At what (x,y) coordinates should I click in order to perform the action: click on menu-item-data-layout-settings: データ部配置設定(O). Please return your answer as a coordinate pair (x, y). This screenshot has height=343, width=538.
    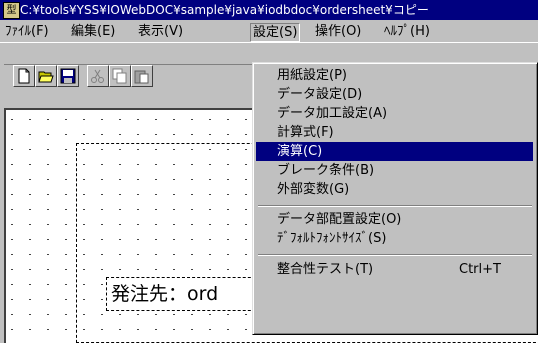
    Looking at the image, I should click on (394, 219).